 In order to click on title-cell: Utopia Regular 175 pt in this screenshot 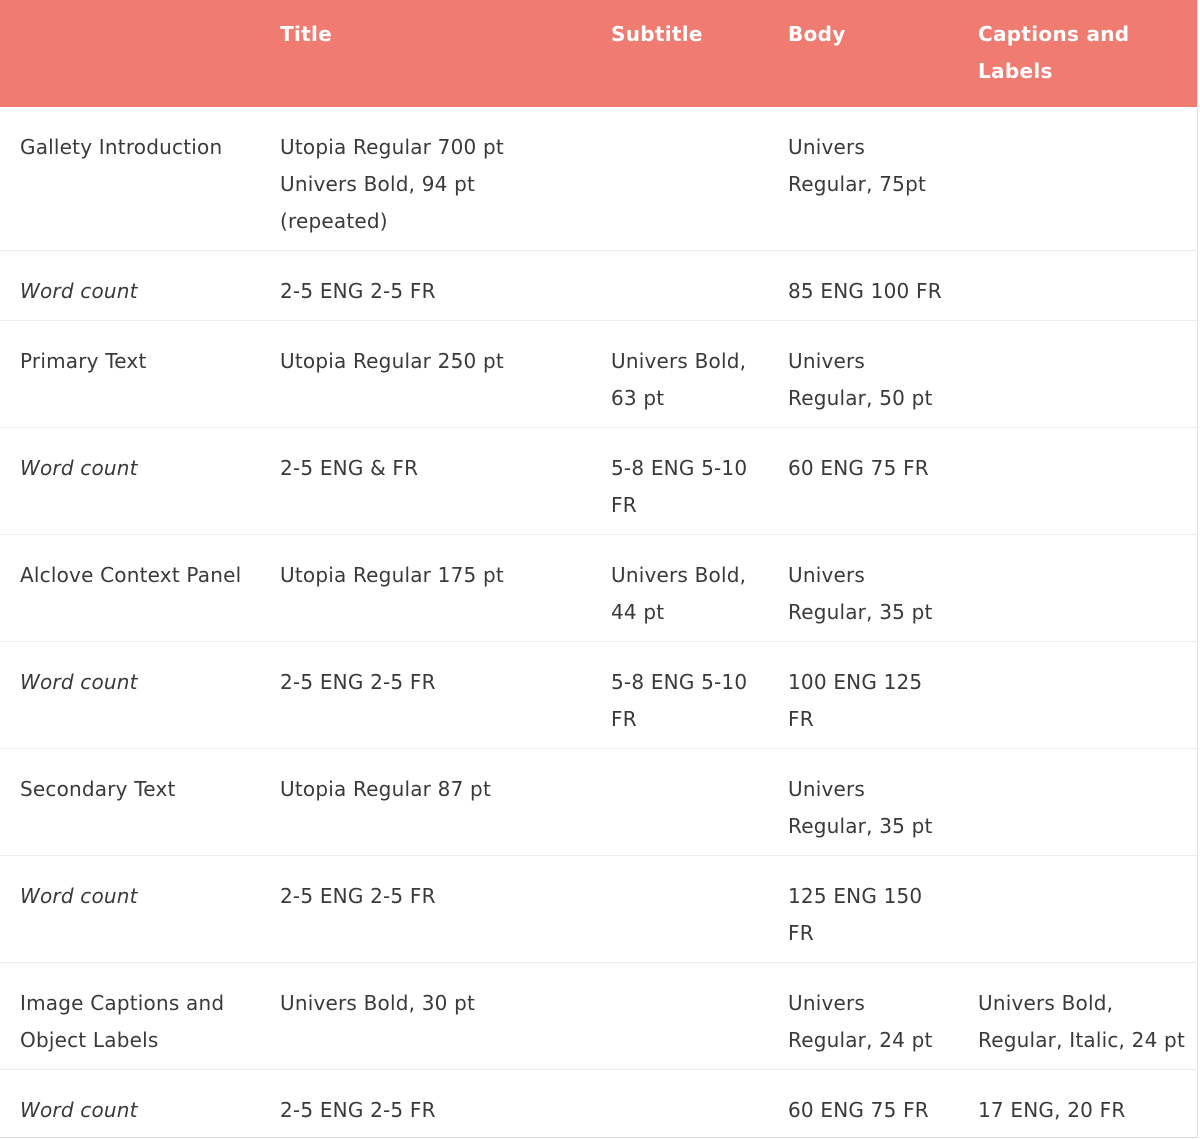, I will do `click(425, 588)`.